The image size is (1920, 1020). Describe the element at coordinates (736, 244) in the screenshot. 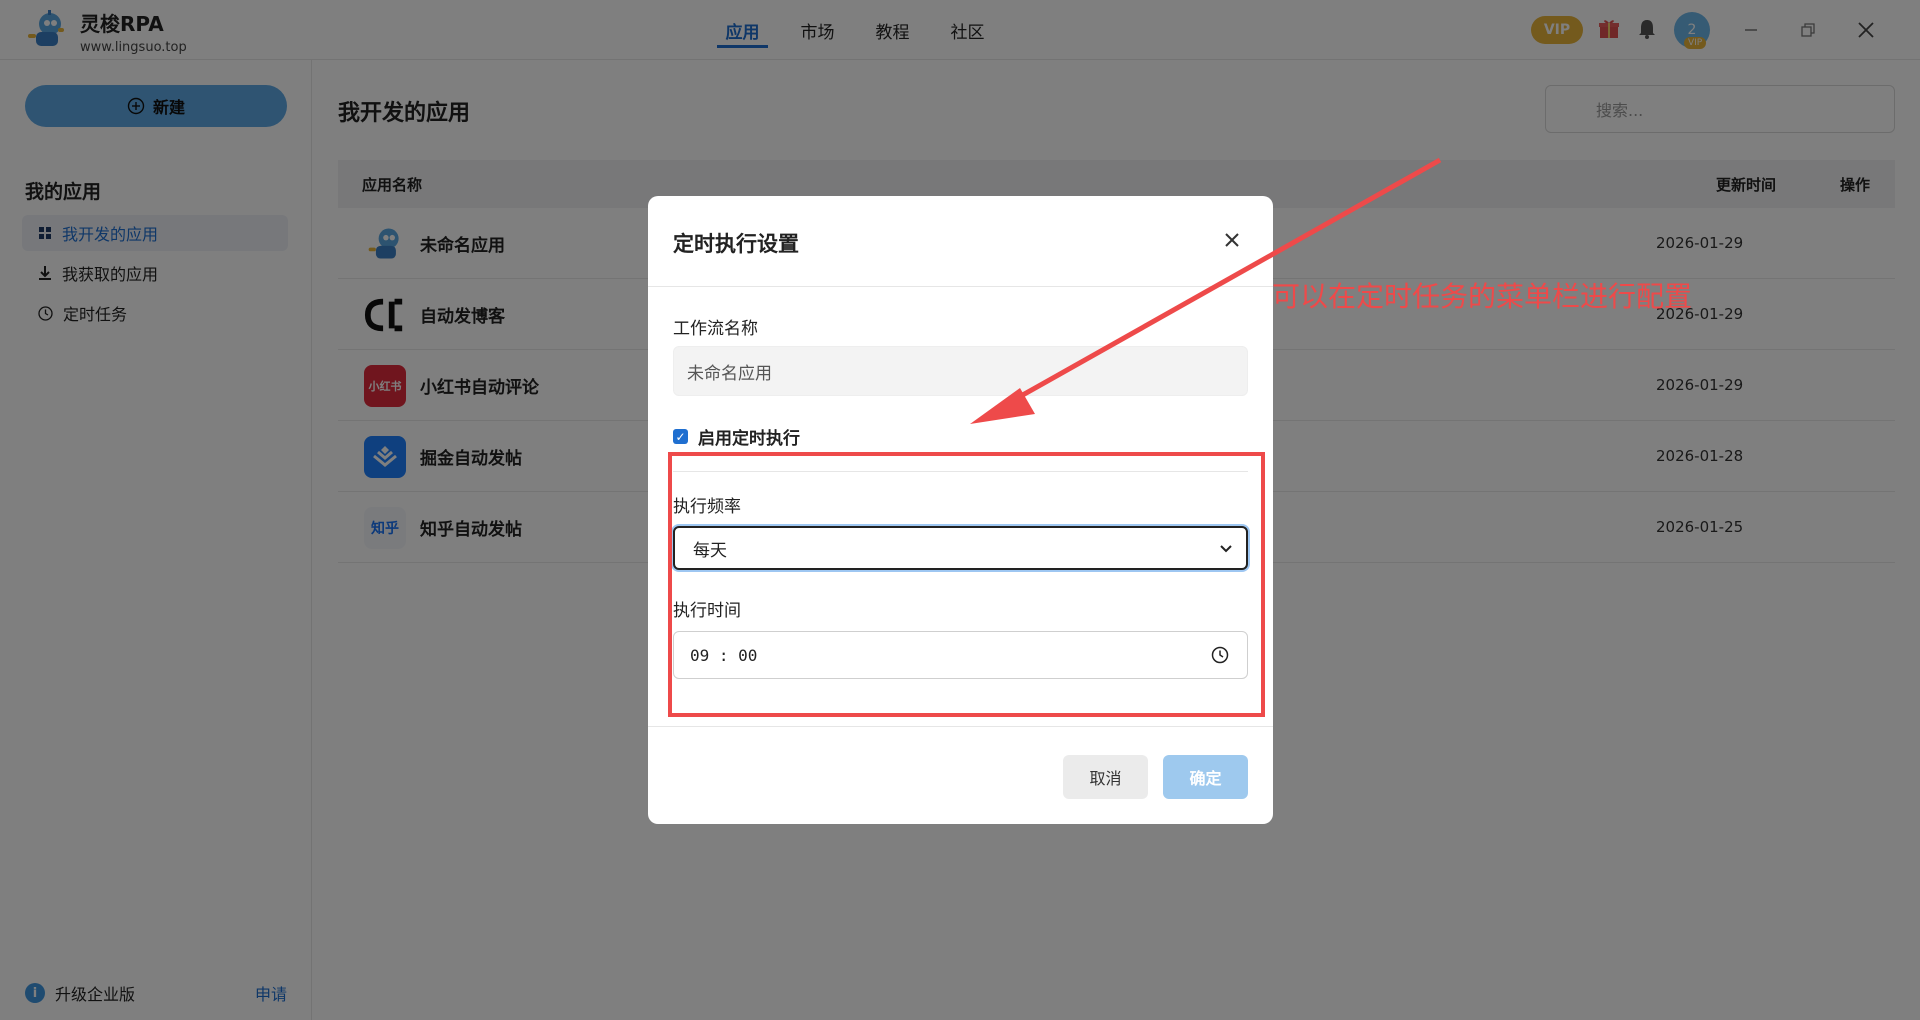

I see `dialog-title: 定时执行设置` at that location.